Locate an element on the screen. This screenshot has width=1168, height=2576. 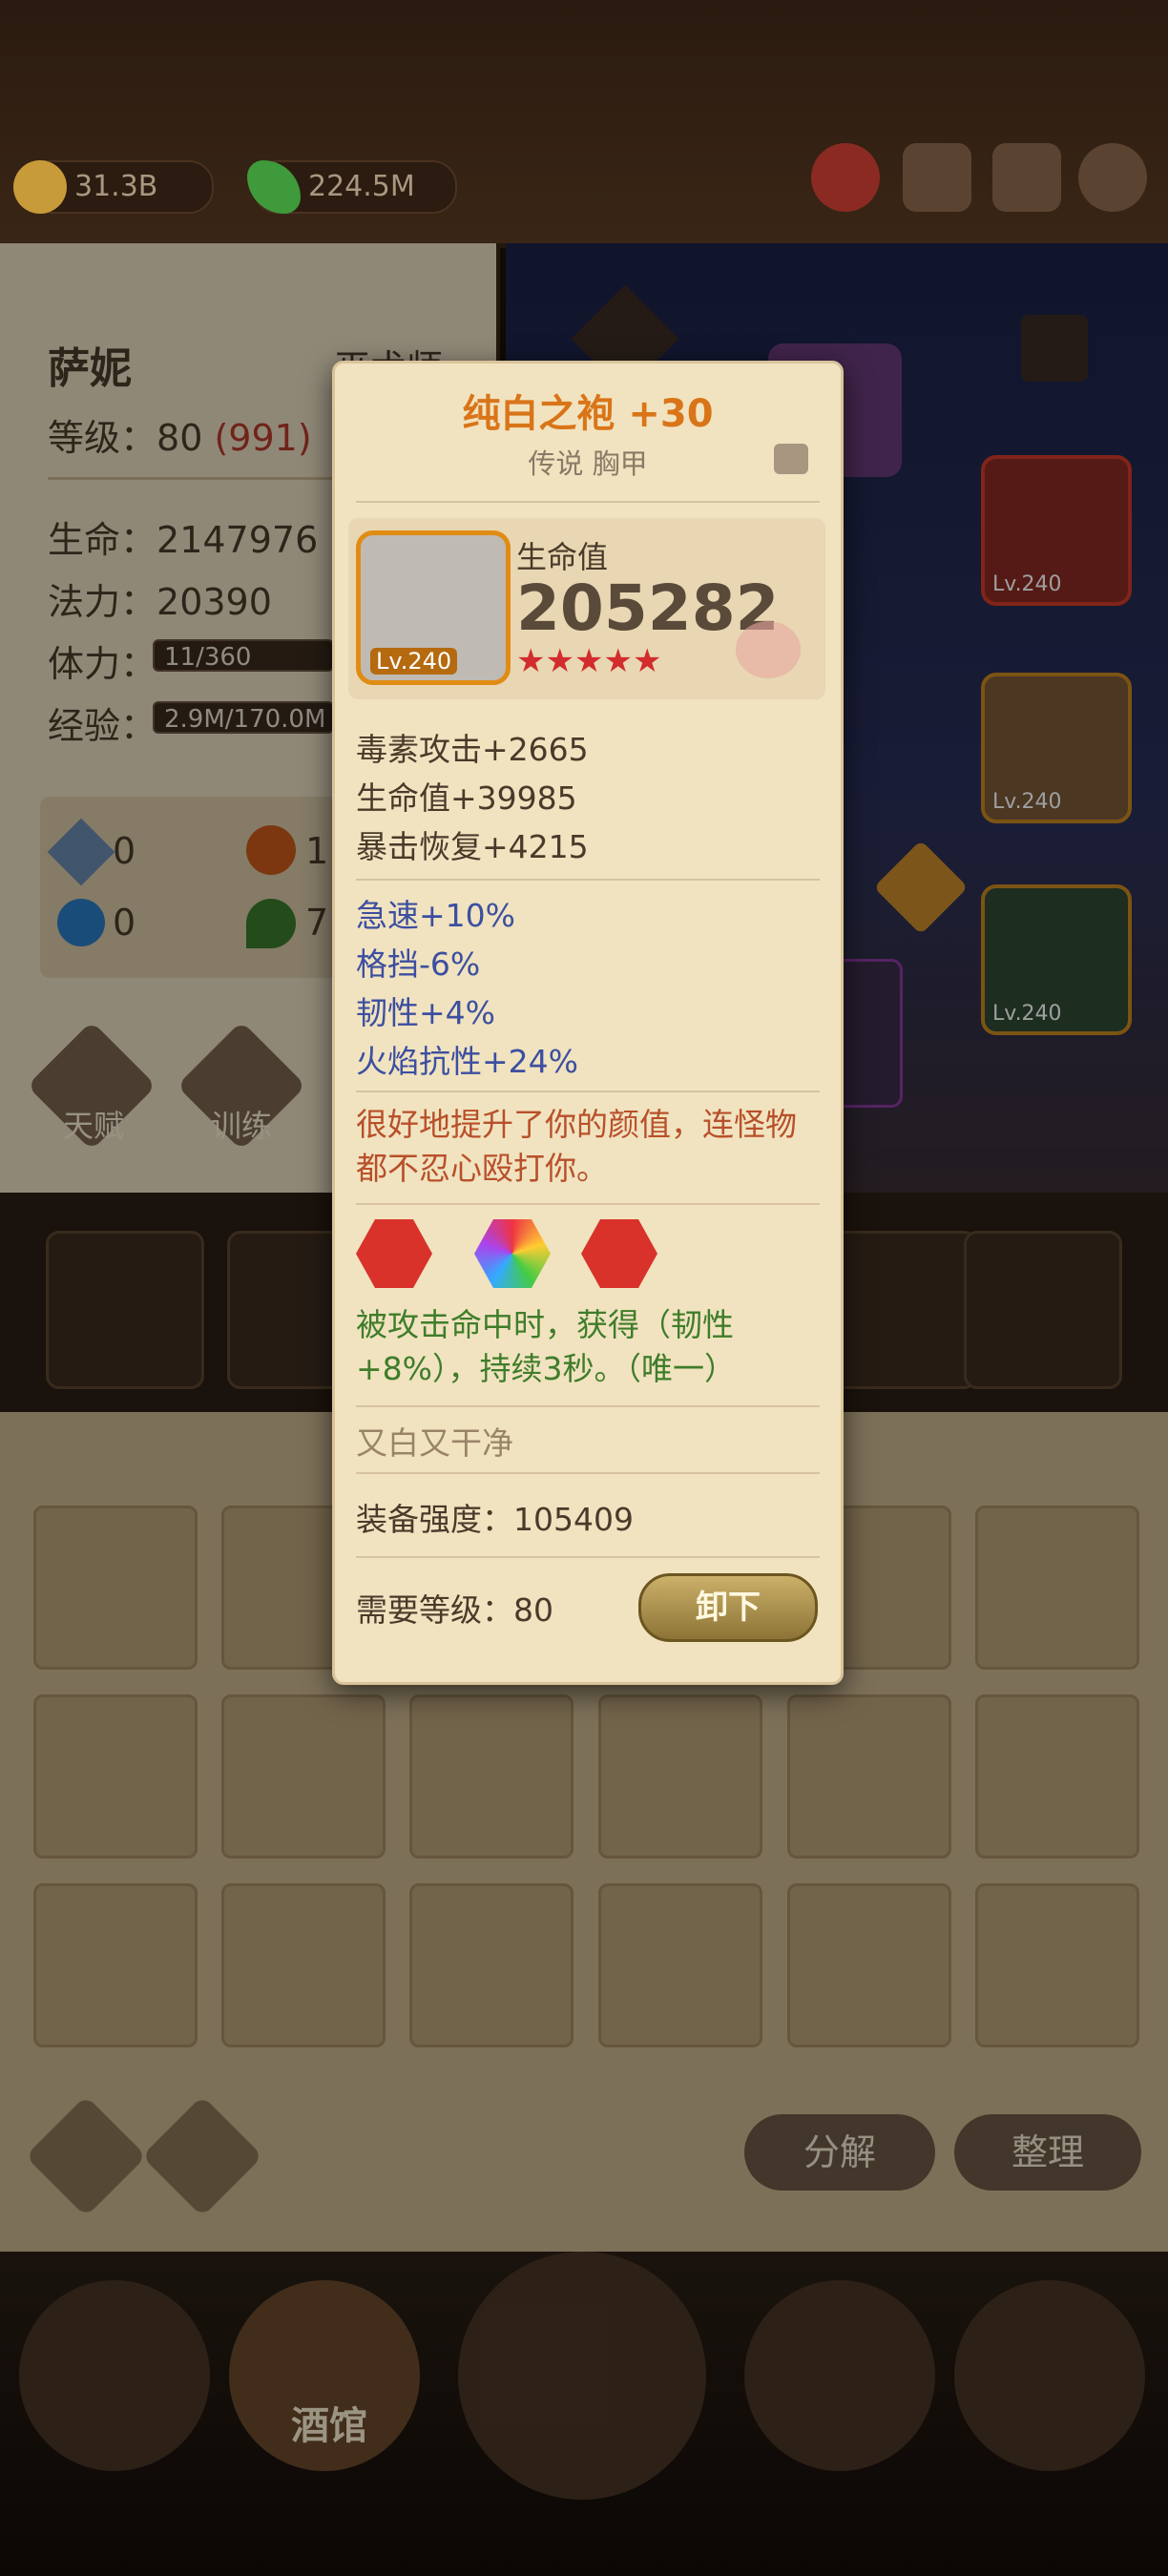
base-attr: 生命值+39985 is located at coordinates (467, 798).